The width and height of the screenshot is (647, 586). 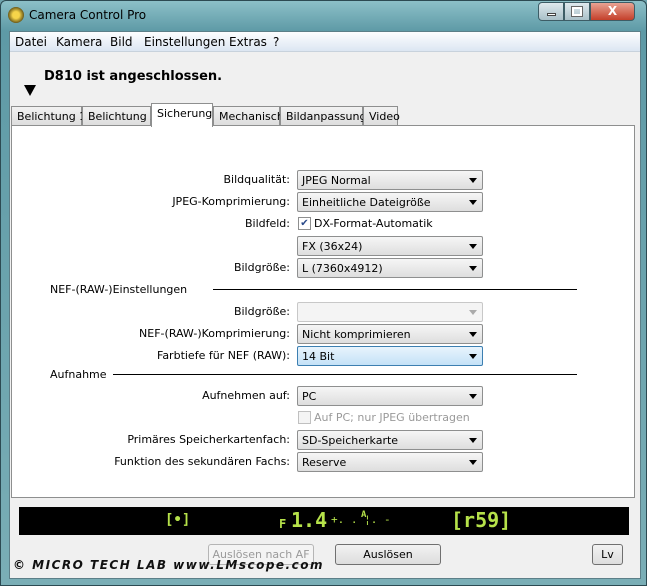 I want to click on tab-belichtung-1: Belichtung 1, so click(x=48, y=116).